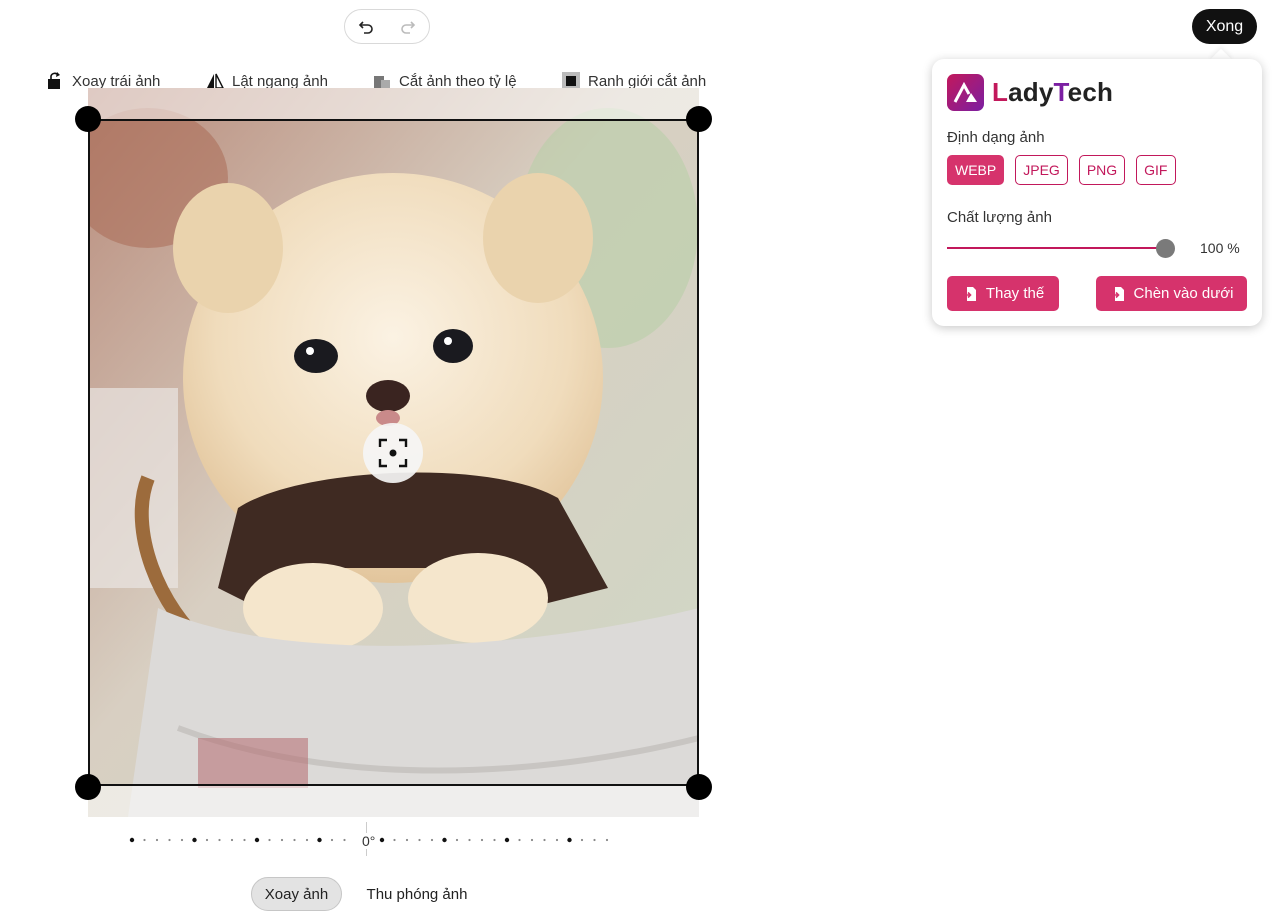 The height and width of the screenshot is (924, 1277). What do you see at coordinates (1000, 92) in the screenshot?
I see `brand-letter-l: L` at bounding box center [1000, 92].